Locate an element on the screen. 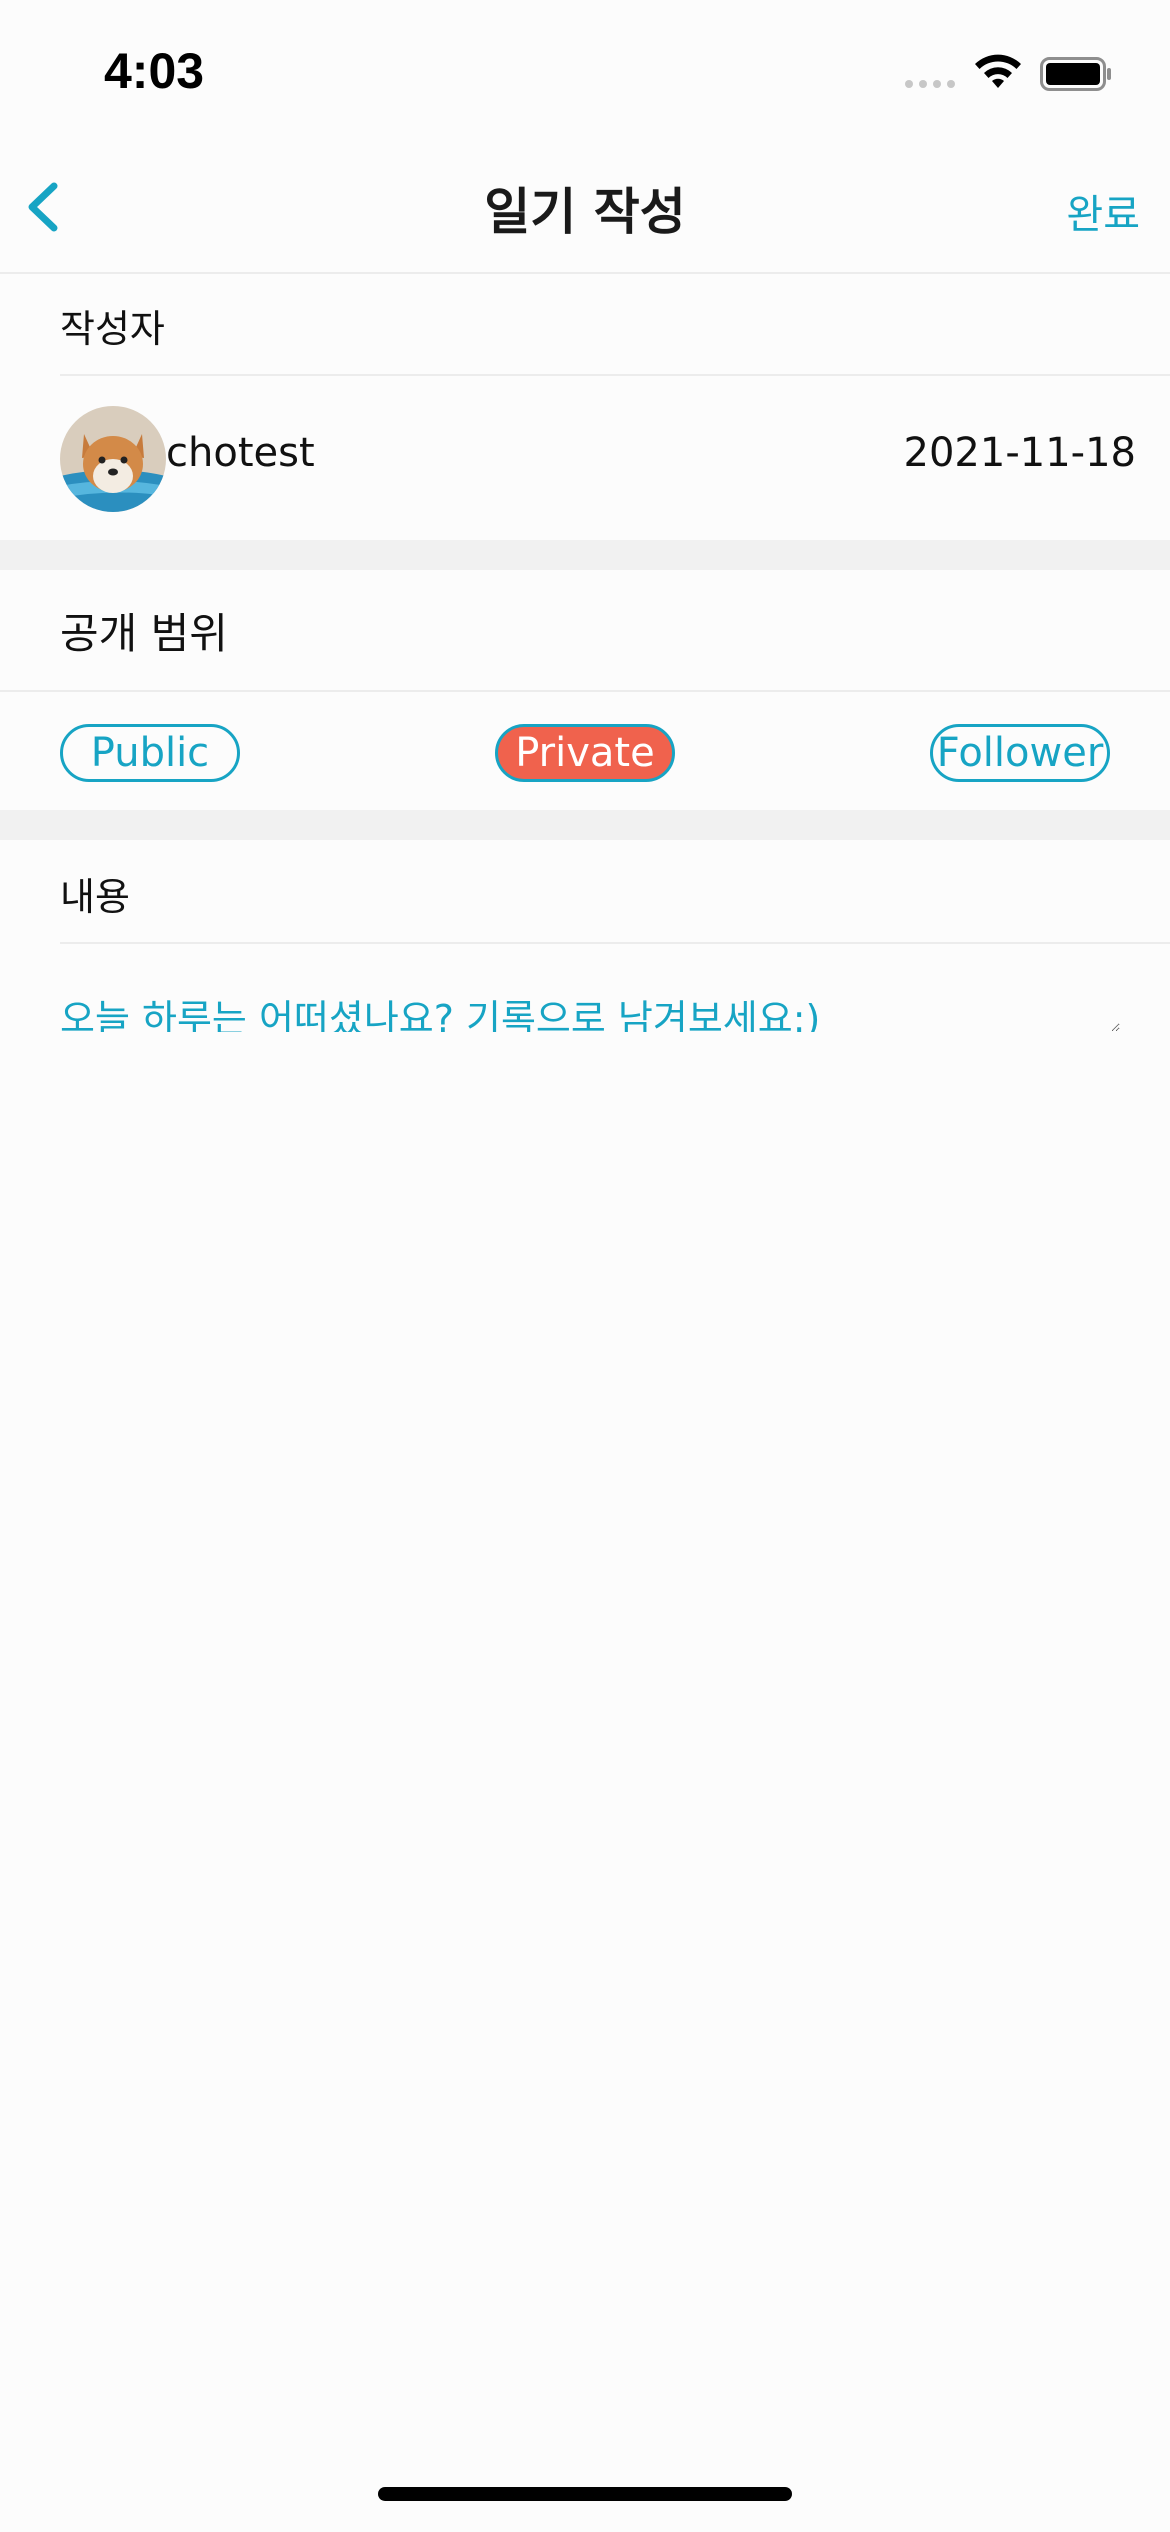 Image resolution: width=1170 pixels, height=2532 pixels. content-input is located at coordinates (590, 1010).